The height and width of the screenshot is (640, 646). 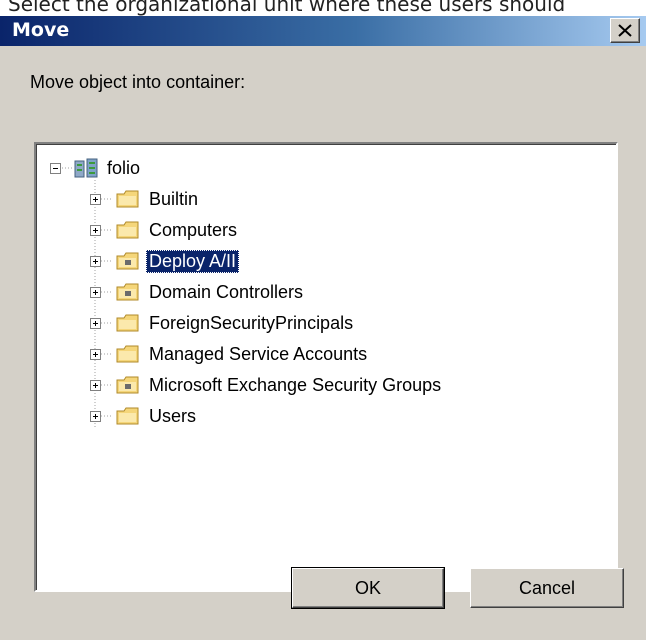 I want to click on tree-node-label: Managed Service Accounts, so click(x=258, y=353).